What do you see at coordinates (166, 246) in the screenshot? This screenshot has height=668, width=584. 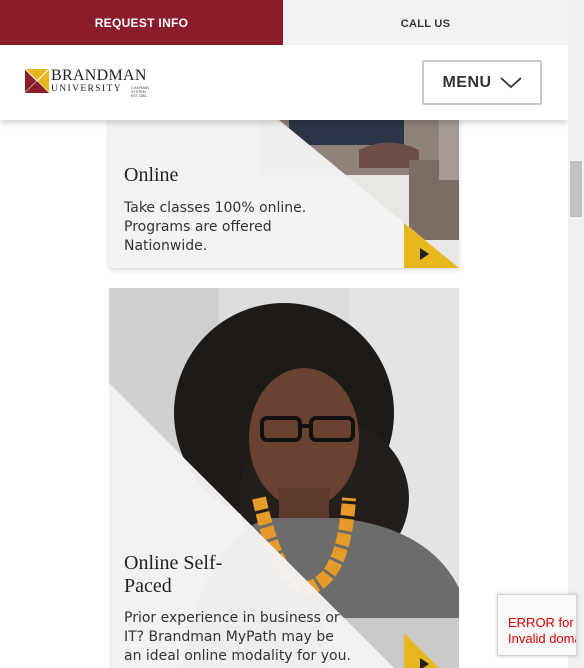 I see `card-text-line: Nationwide.` at bounding box center [166, 246].